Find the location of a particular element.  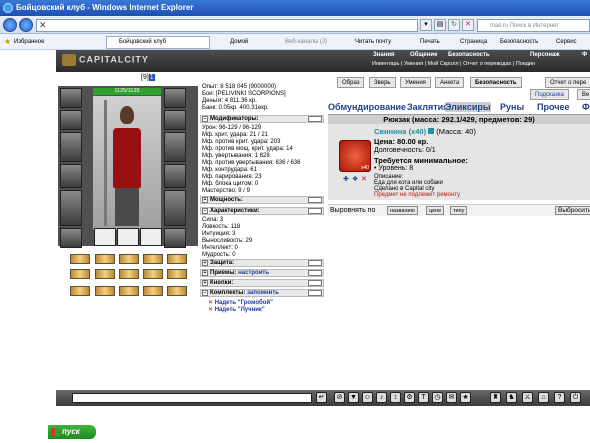

menu-chat: Общение is located at coordinates (423, 55).